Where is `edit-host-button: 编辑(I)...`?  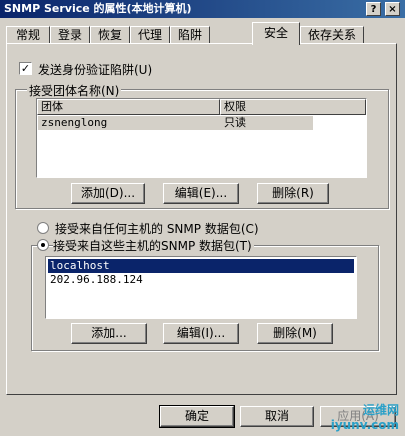
edit-host-button: 编辑(I)... is located at coordinates (201, 333).